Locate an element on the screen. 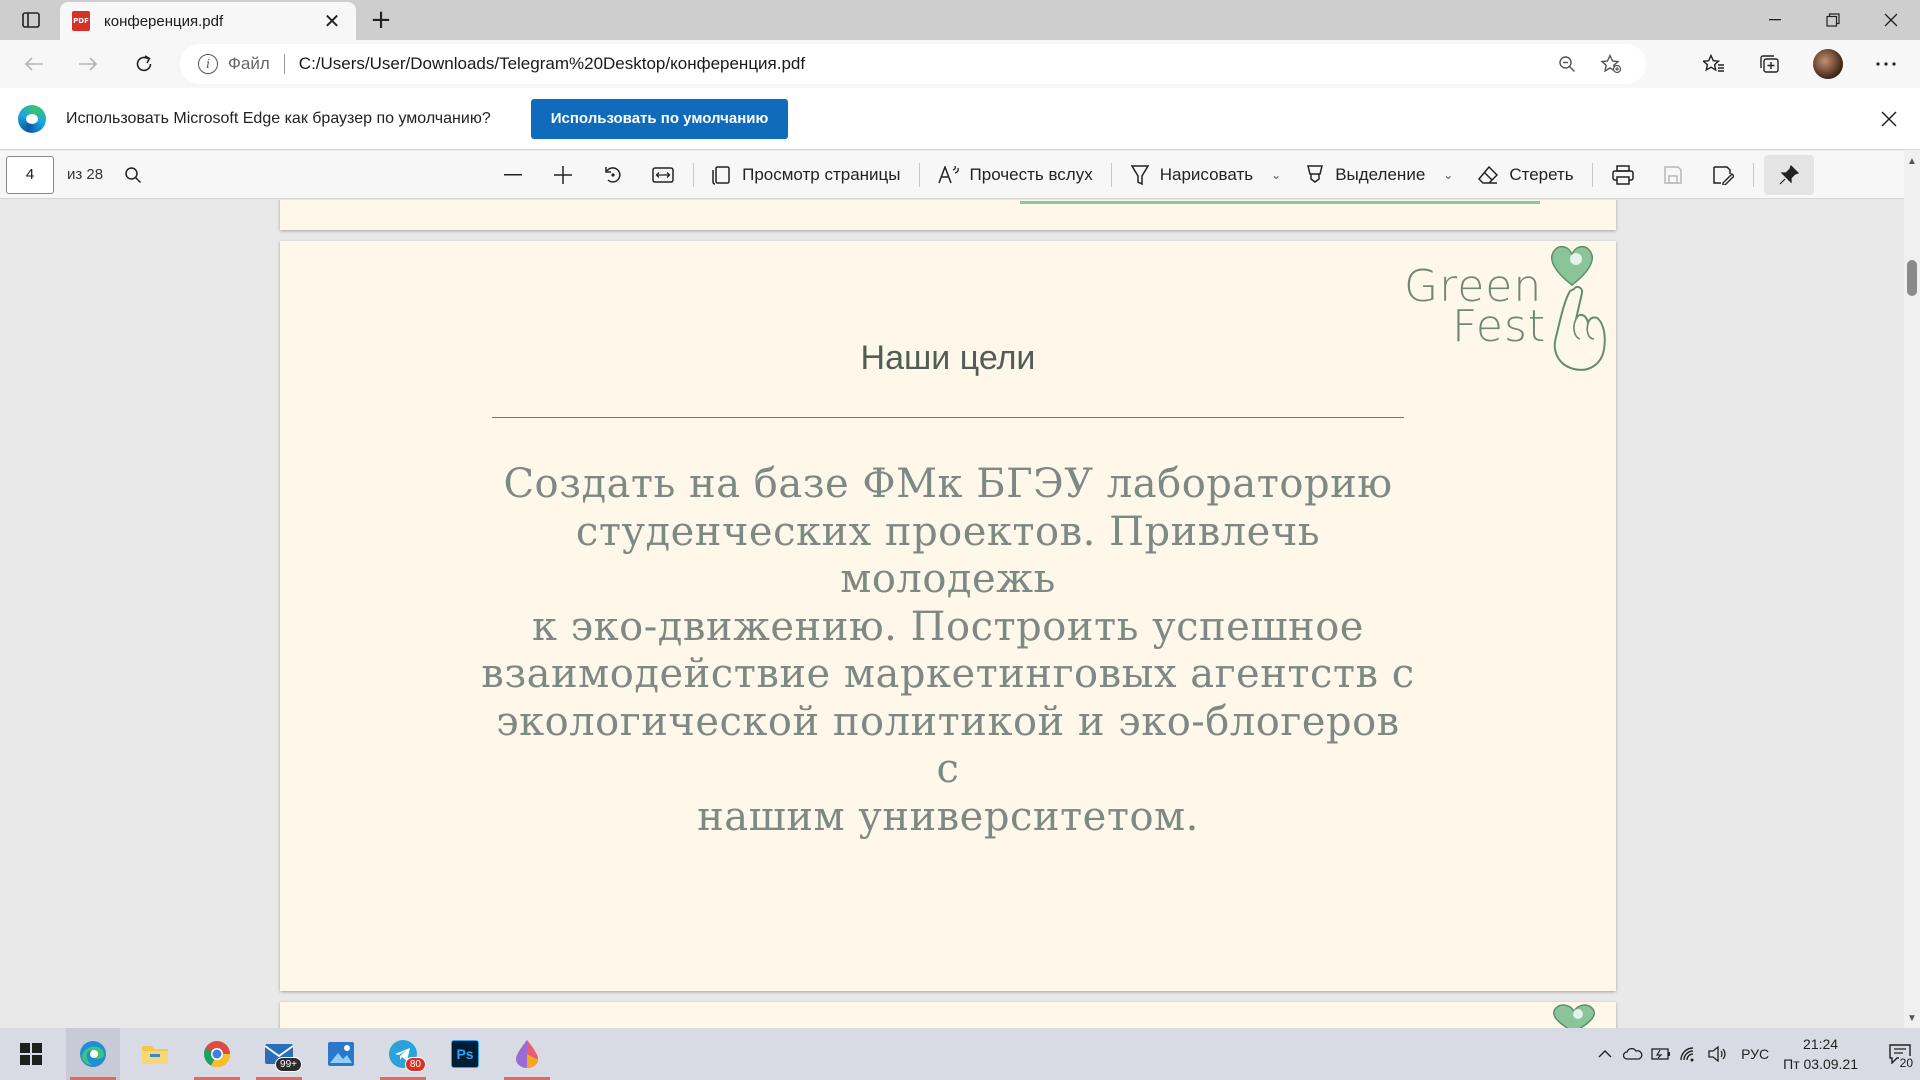  goals-line: к эко-движению. Построить успешное is located at coordinates (948, 626).